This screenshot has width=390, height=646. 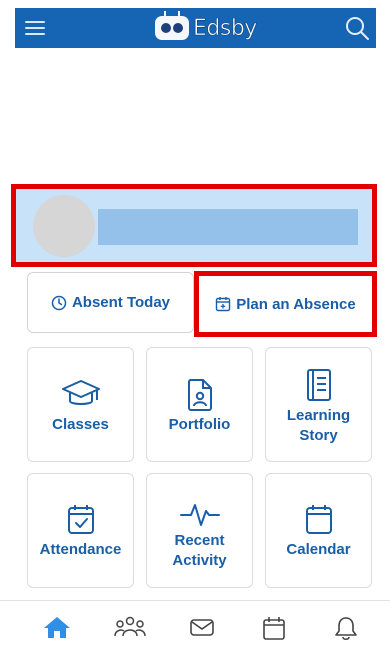 What do you see at coordinates (199, 424) in the screenshot?
I see `portfolio-label: Portfolio` at bounding box center [199, 424].